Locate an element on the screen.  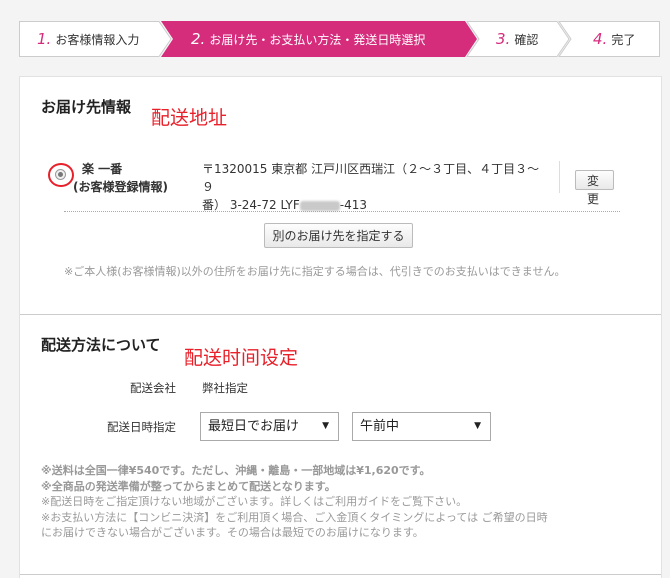
checkout-steps: 1. お客様情報入力 2. お届け先・お支払い方法・発送日時選択 3. 確認 4. 完了 is located at coordinates (339, 39).